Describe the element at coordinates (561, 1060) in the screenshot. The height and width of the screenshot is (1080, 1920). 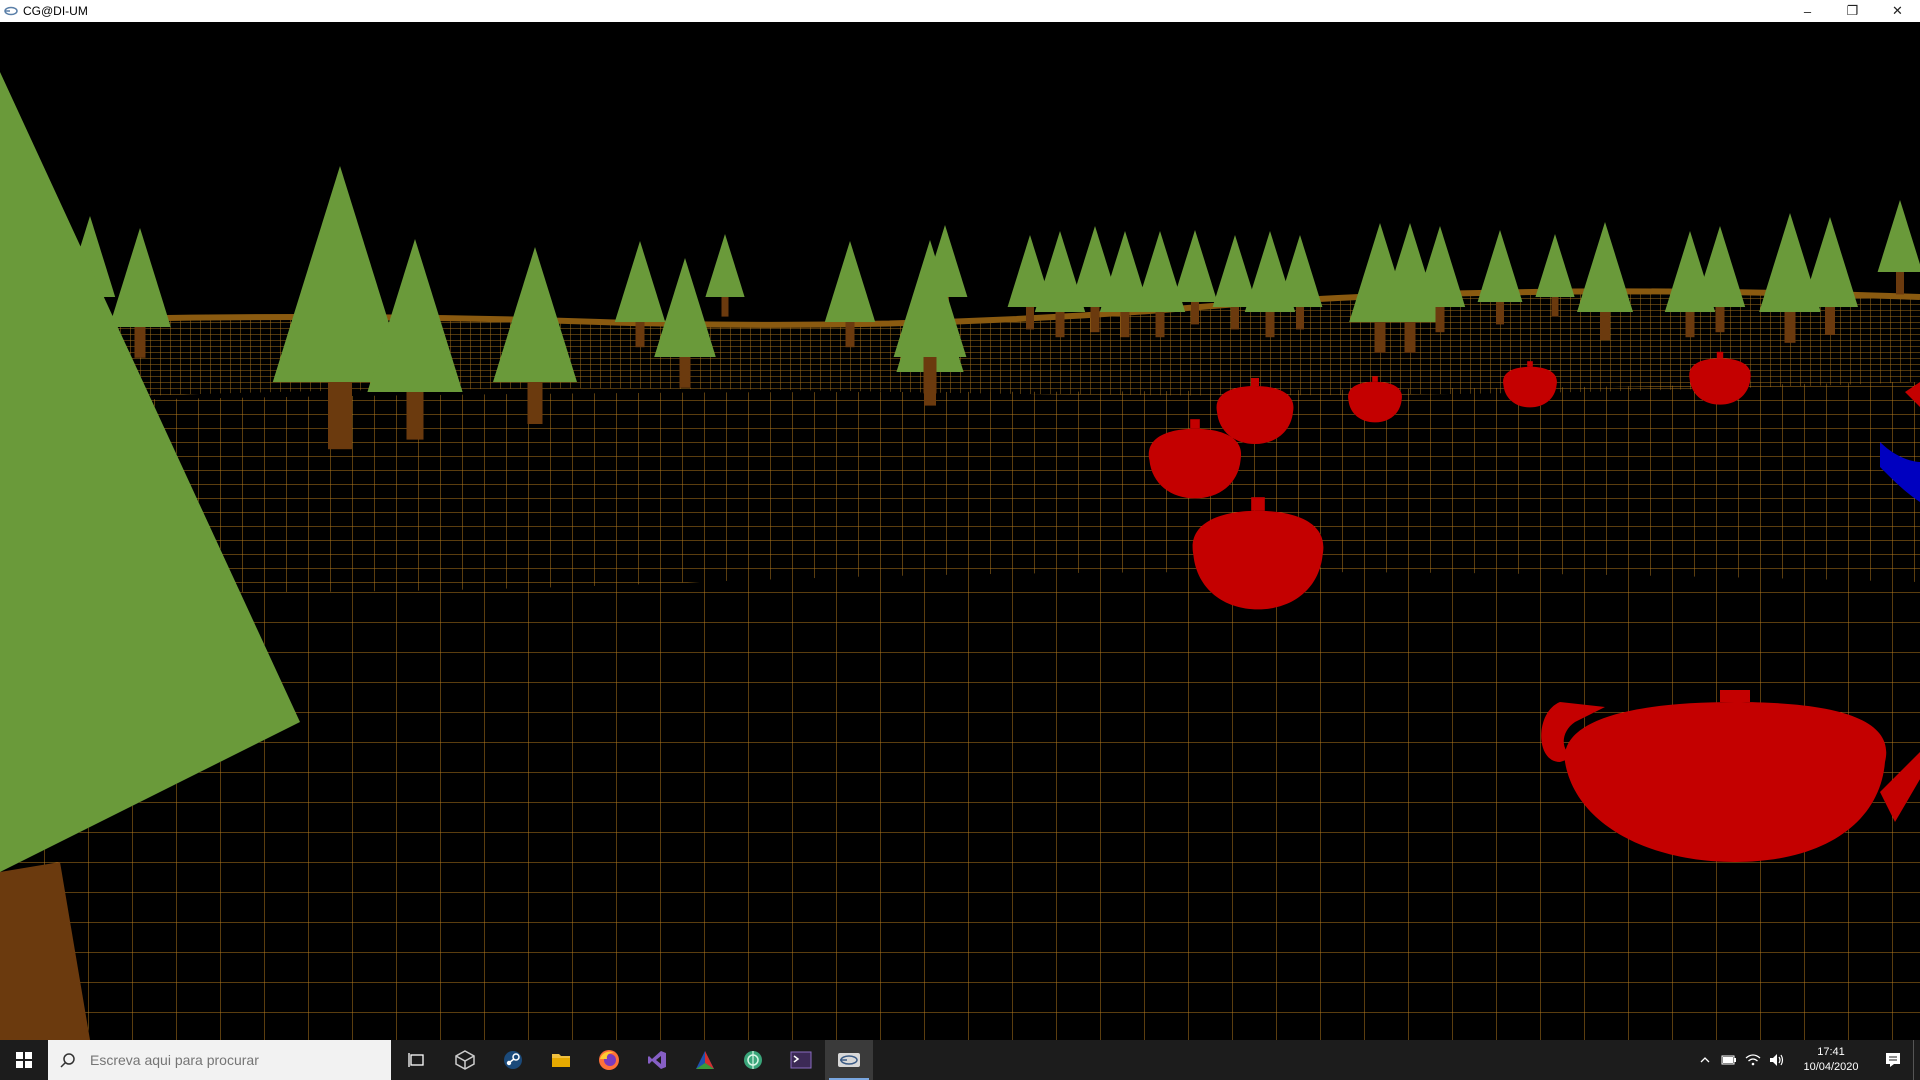
I see `file-explorer-icon` at that location.